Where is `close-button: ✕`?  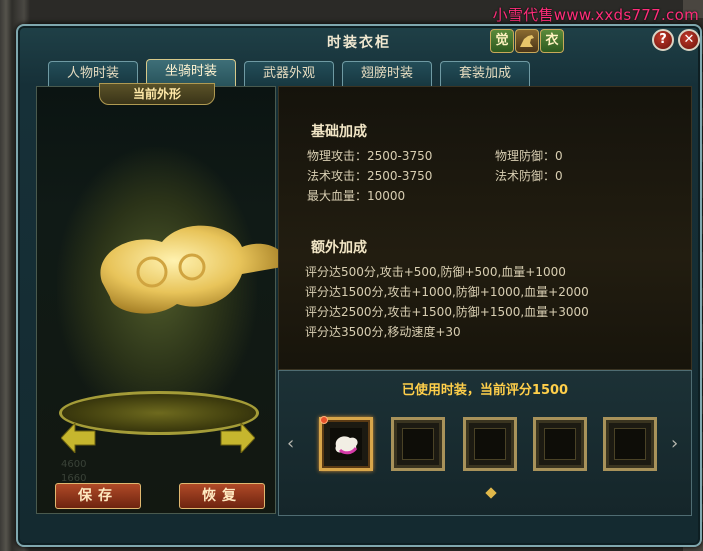
close-button: ✕ is located at coordinates (689, 40).